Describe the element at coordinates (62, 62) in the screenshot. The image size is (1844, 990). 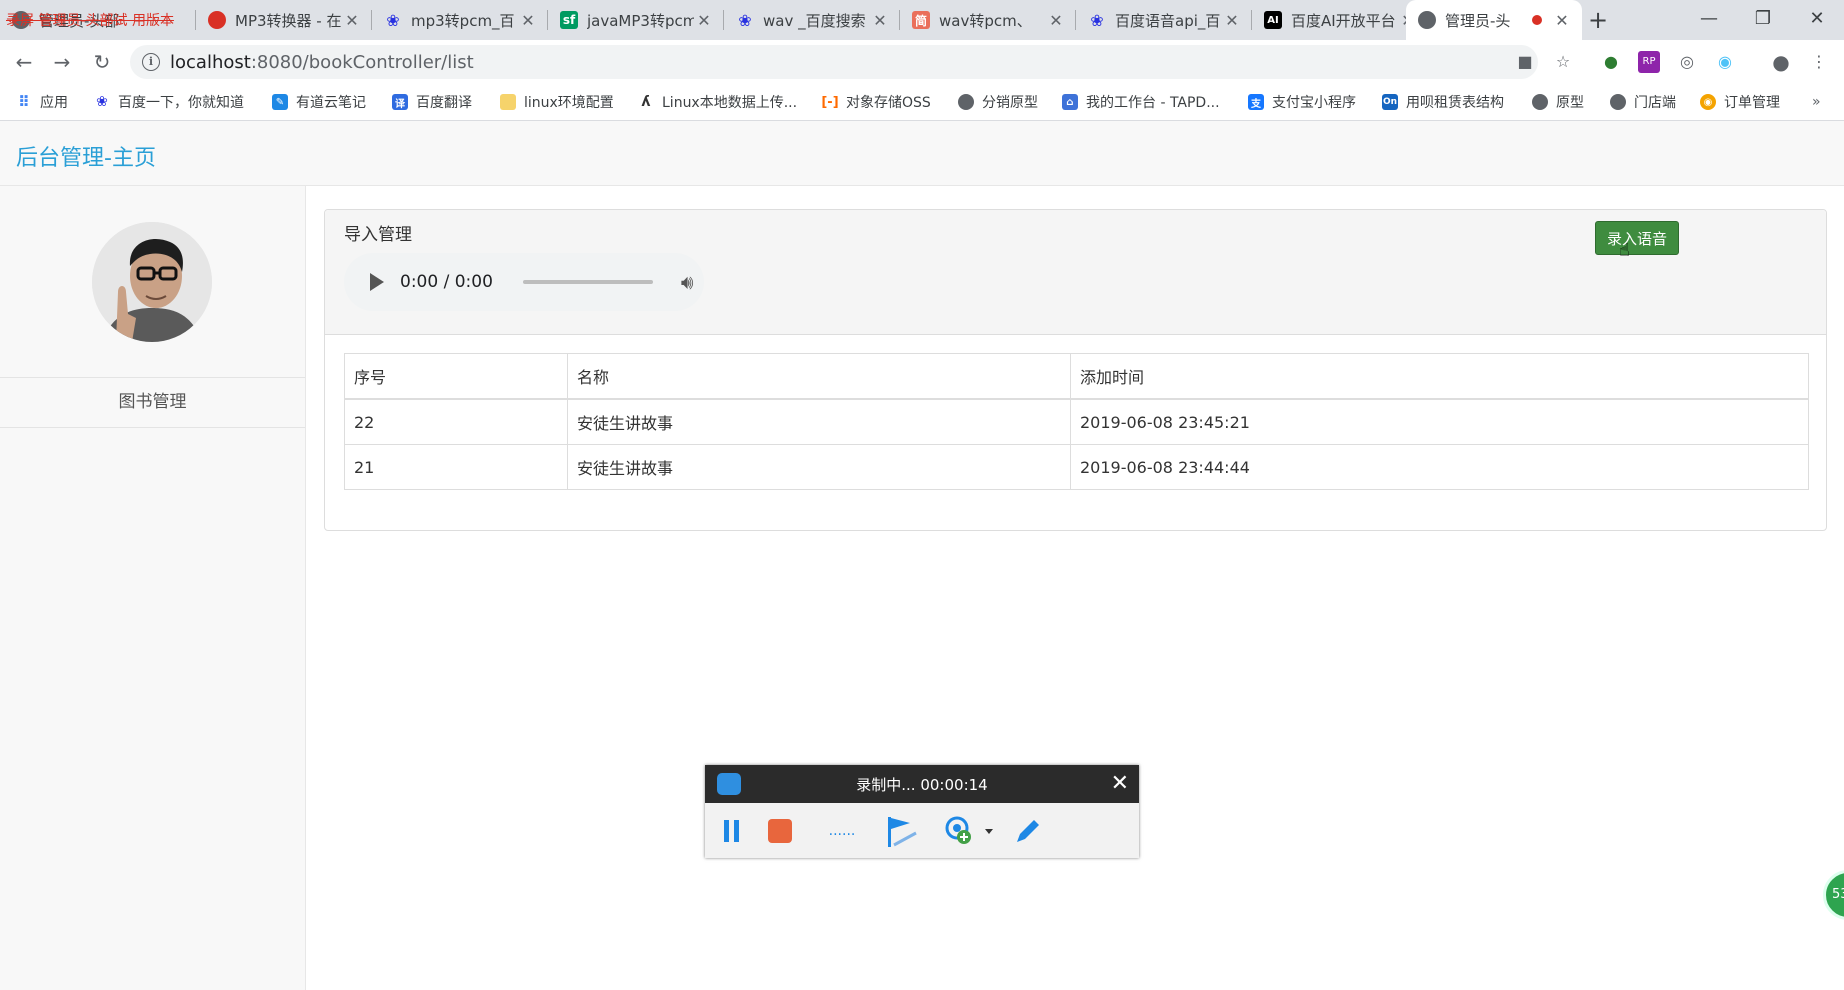
I see `forward-button: →` at that location.